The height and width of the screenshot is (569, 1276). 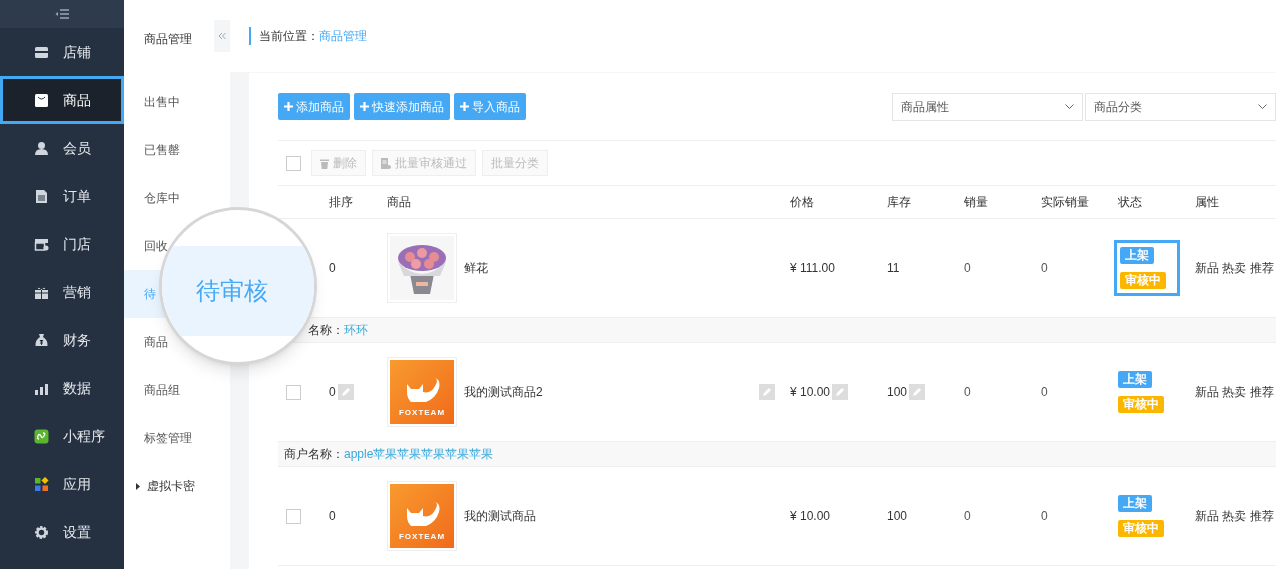 What do you see at coordinates (293, 163) in the screenshot?
I see `select-all-checkbox` at bounding box center [293, 163].